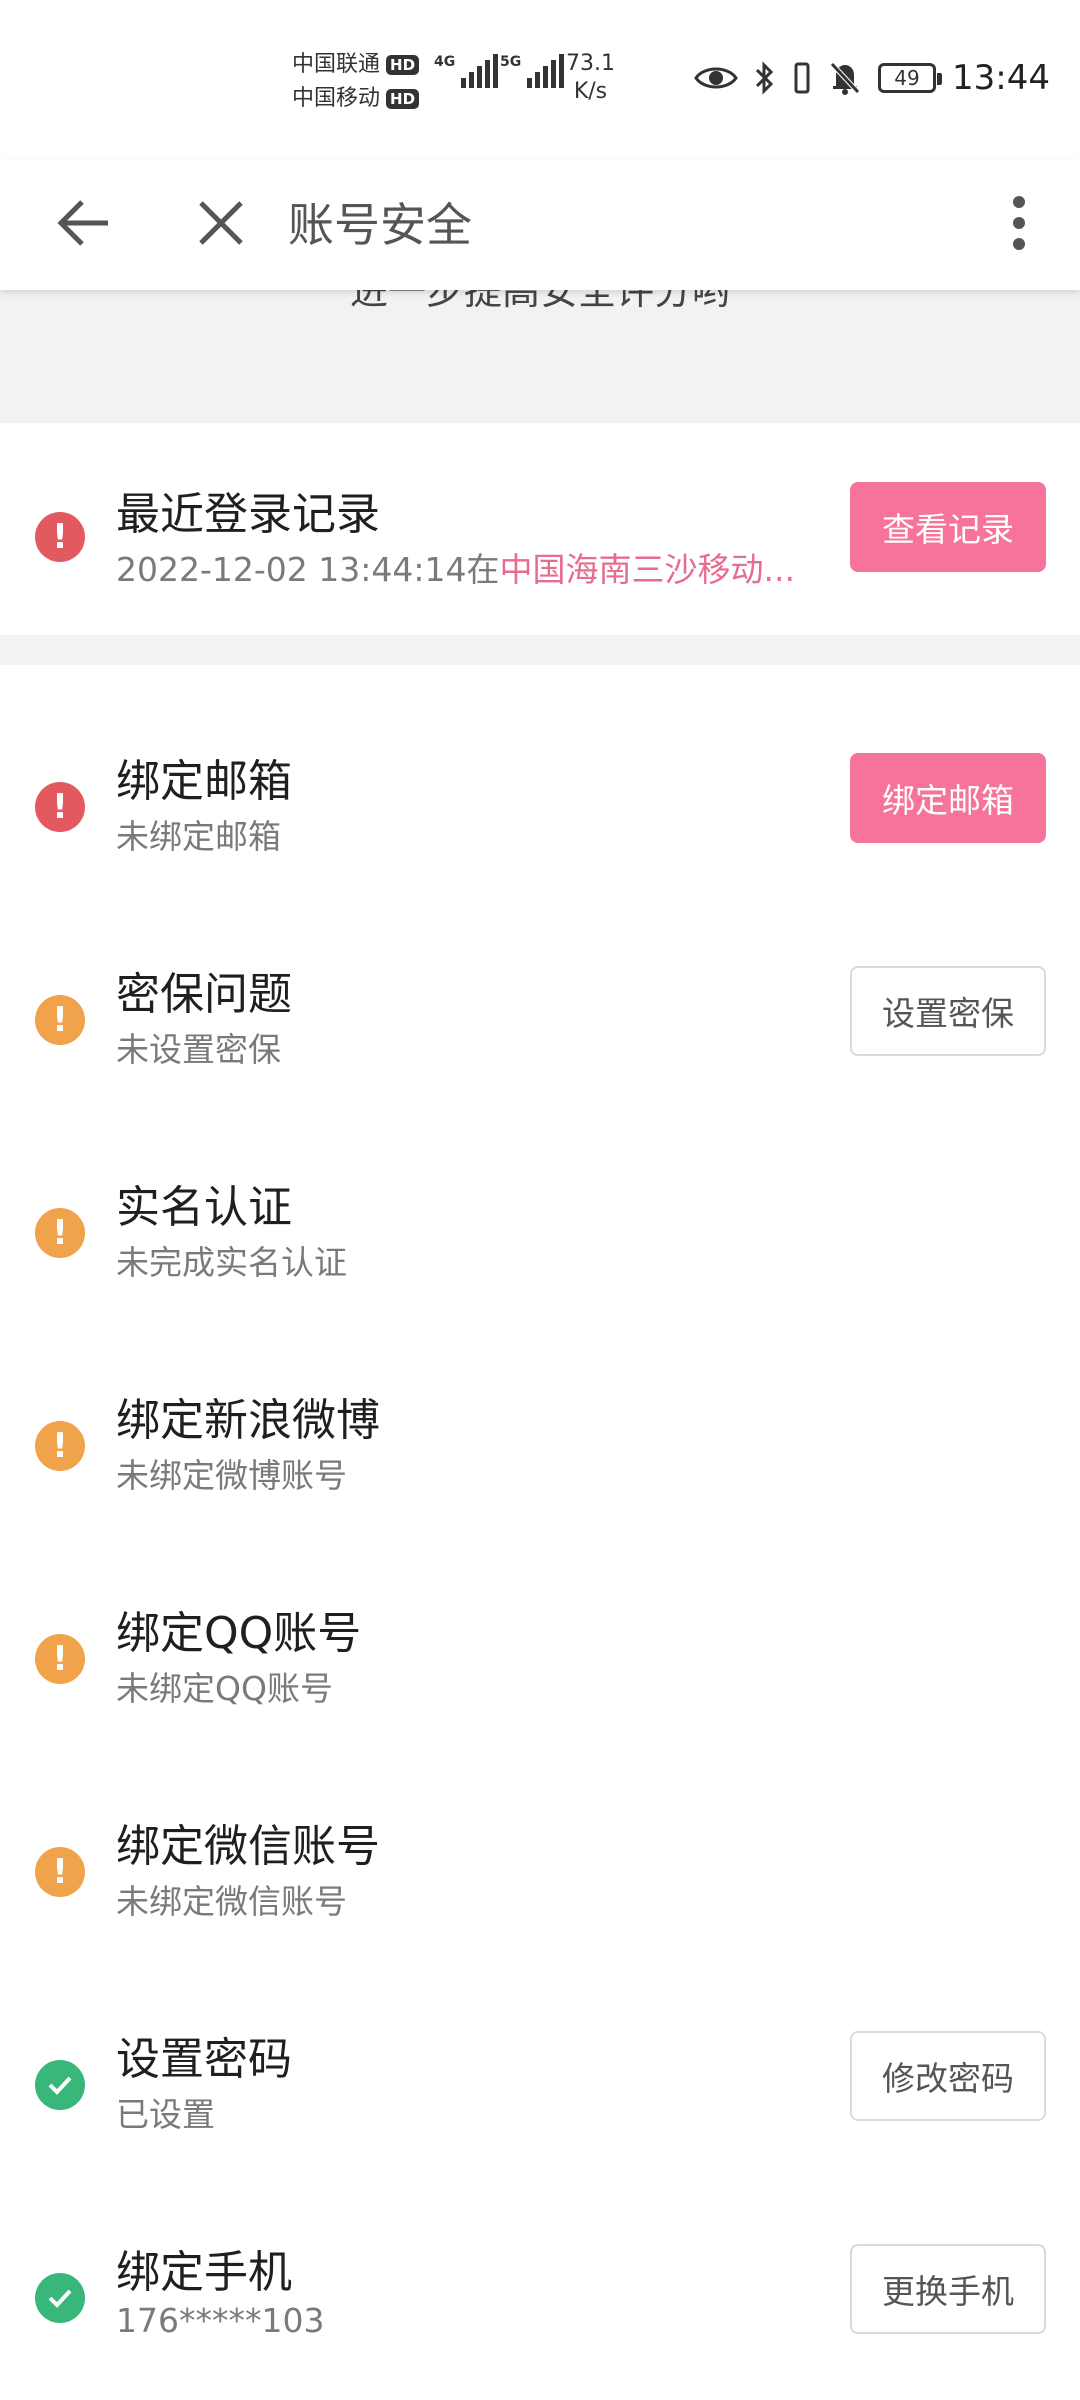 The height and width of the screenshot is (2400, 1080). Describe the element at coordinates (231, 1901) in the screenshot. I see `item-subtitle: 未绑定微信账号` at that location.